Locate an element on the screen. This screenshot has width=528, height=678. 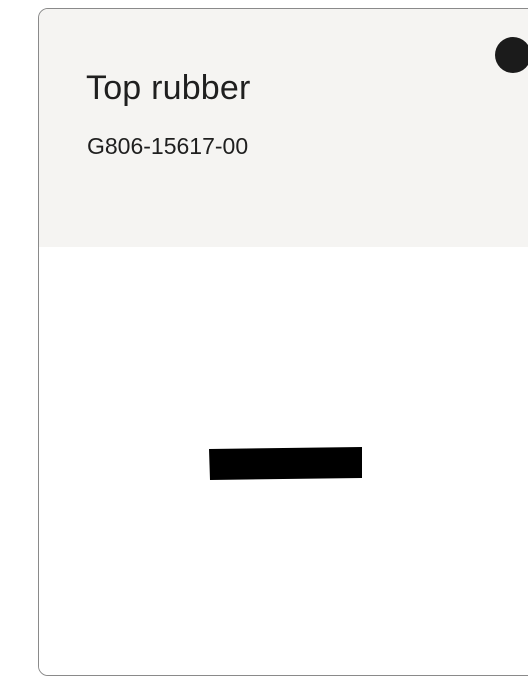
status-dot is located at coordinates (511, 55).